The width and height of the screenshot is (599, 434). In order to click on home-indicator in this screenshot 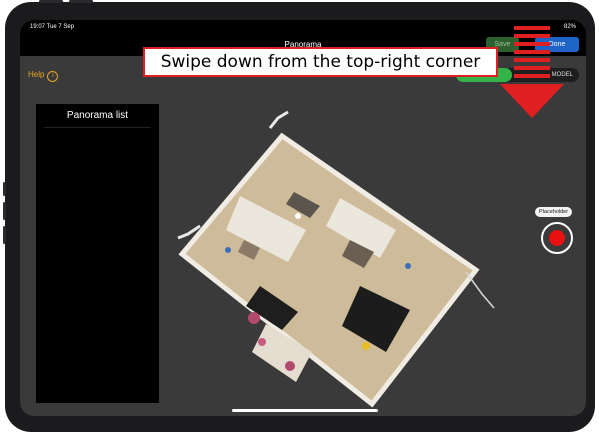, I will do `click(305, 410)`.